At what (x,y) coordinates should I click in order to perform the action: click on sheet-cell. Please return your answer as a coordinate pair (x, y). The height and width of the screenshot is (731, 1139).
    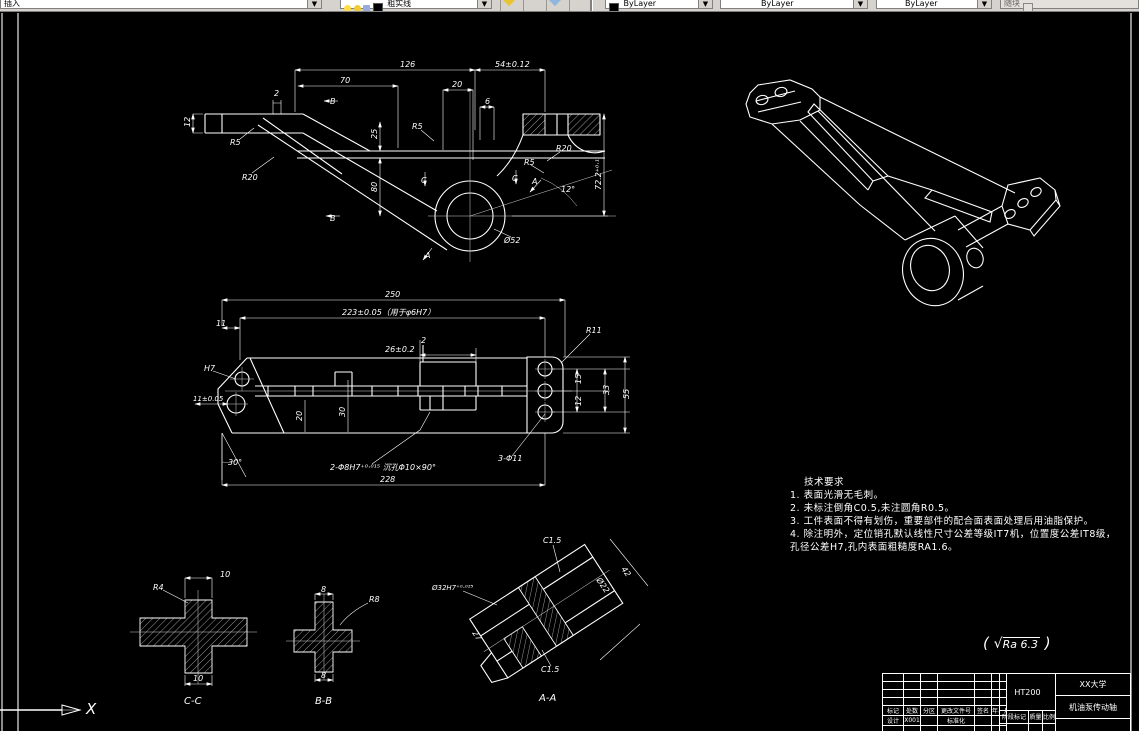
    Looking at the image, I should click on (1093, 724).